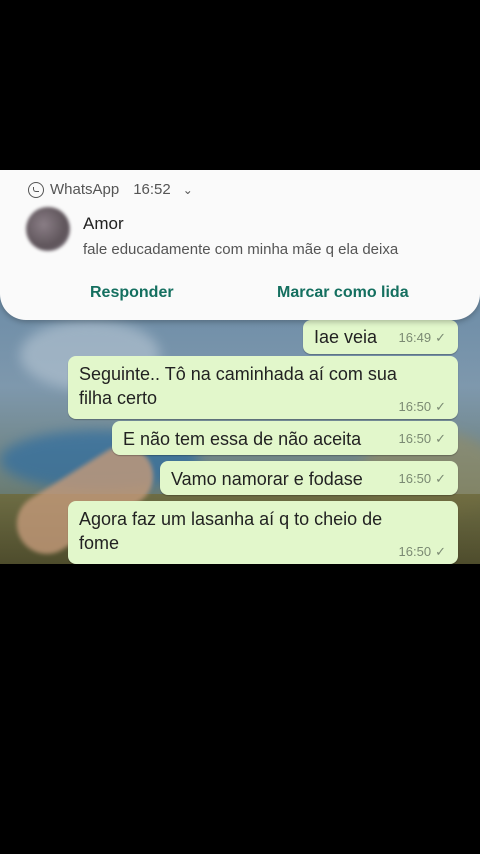 This screenshot has width=480, height=854. What do you see at coordinates (415, 337) in the screenshot?
I see `message-time: 16:49` at bounding box center [415, 337].